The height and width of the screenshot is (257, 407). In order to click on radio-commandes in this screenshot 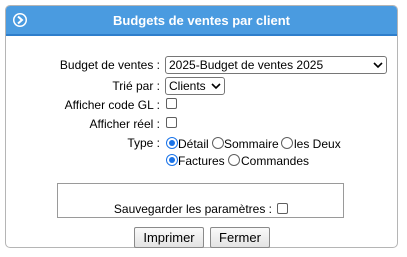, I will do `click(234, 160)`.